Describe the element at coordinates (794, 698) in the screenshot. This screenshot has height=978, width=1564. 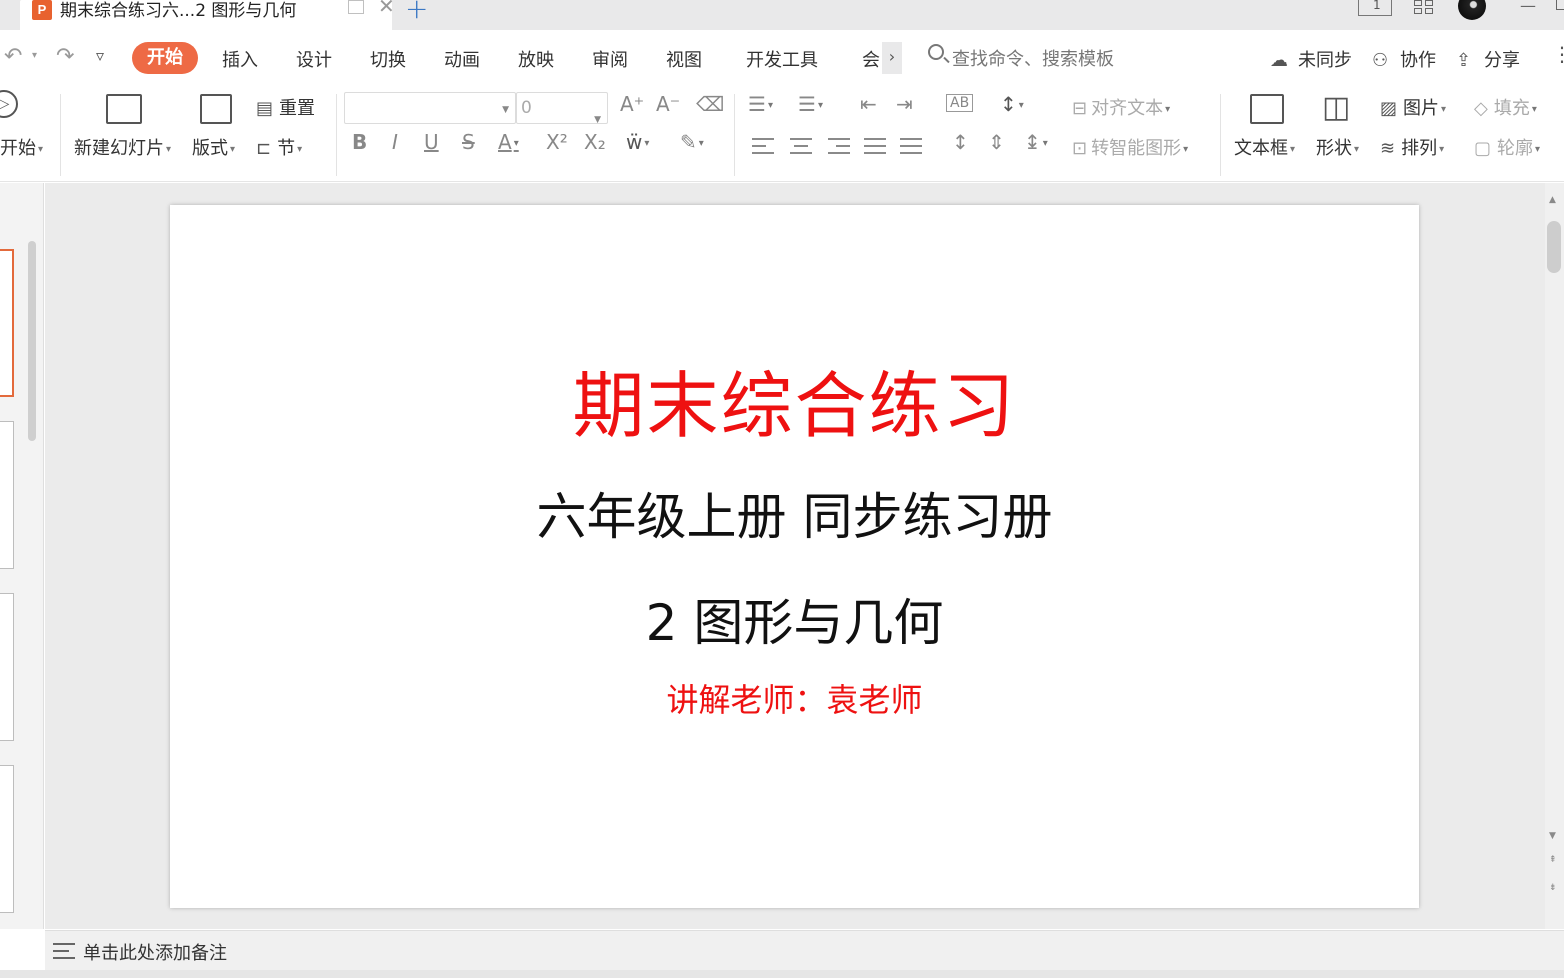
I see `slide-teacher-line: 讲解老师：袁老师` at that location.